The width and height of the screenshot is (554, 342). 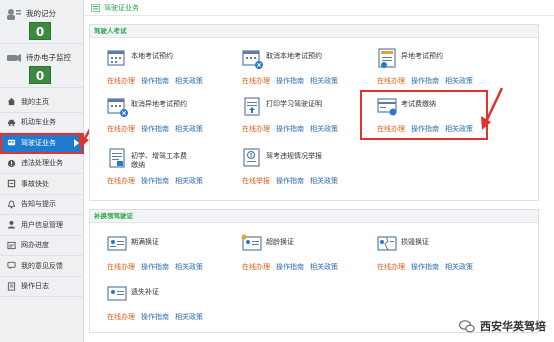 I want to click on score-widget: 我的记分 0, so click(x=41, y=22).